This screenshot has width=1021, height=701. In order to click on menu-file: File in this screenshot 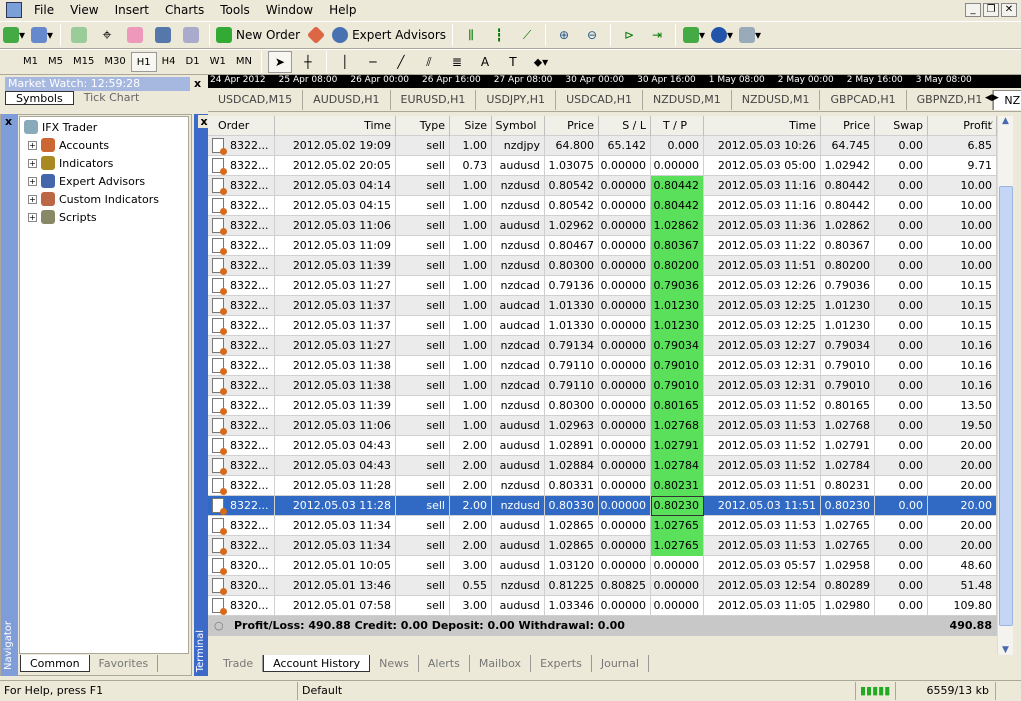, I will do `click(44, 10)`.